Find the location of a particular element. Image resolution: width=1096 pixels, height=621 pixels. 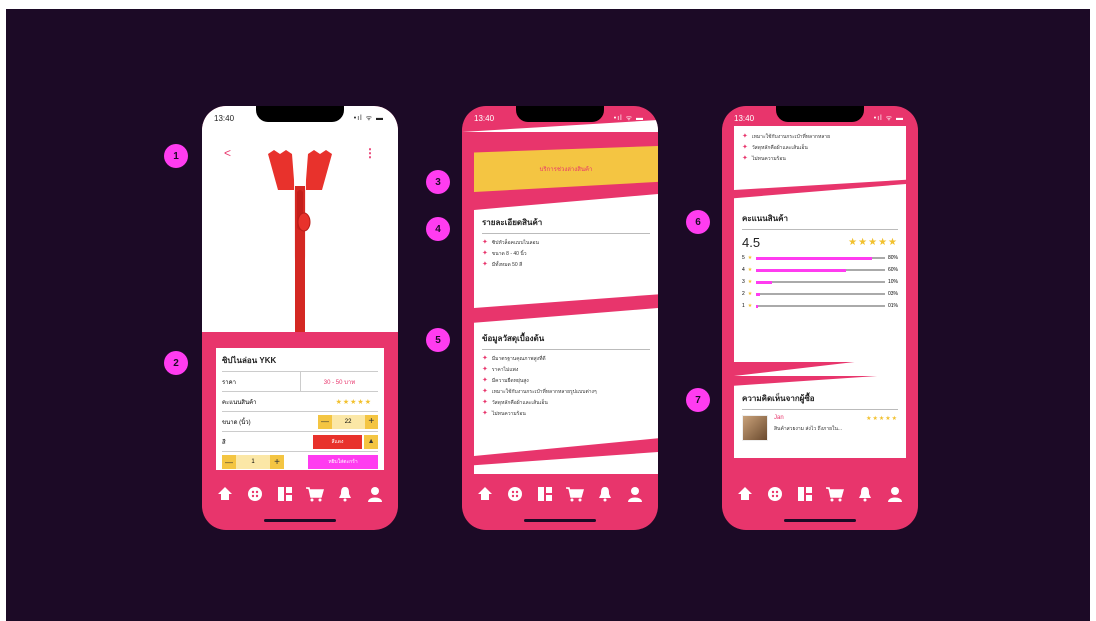

price-value: 30 - 50 บาท is located at coordinates (339, 381).